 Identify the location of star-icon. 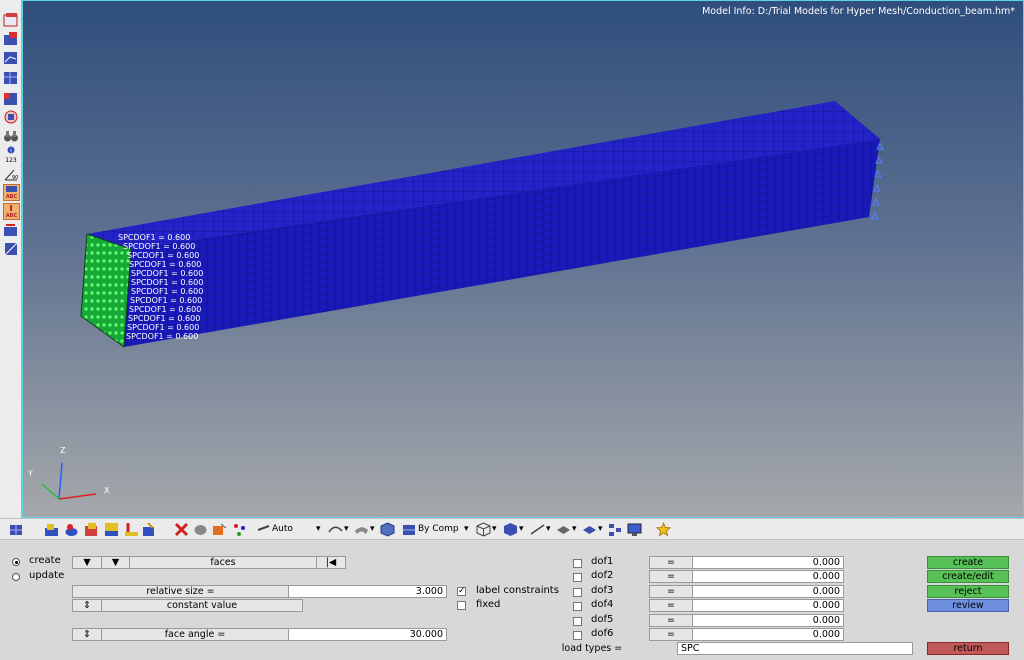
(663, 529).